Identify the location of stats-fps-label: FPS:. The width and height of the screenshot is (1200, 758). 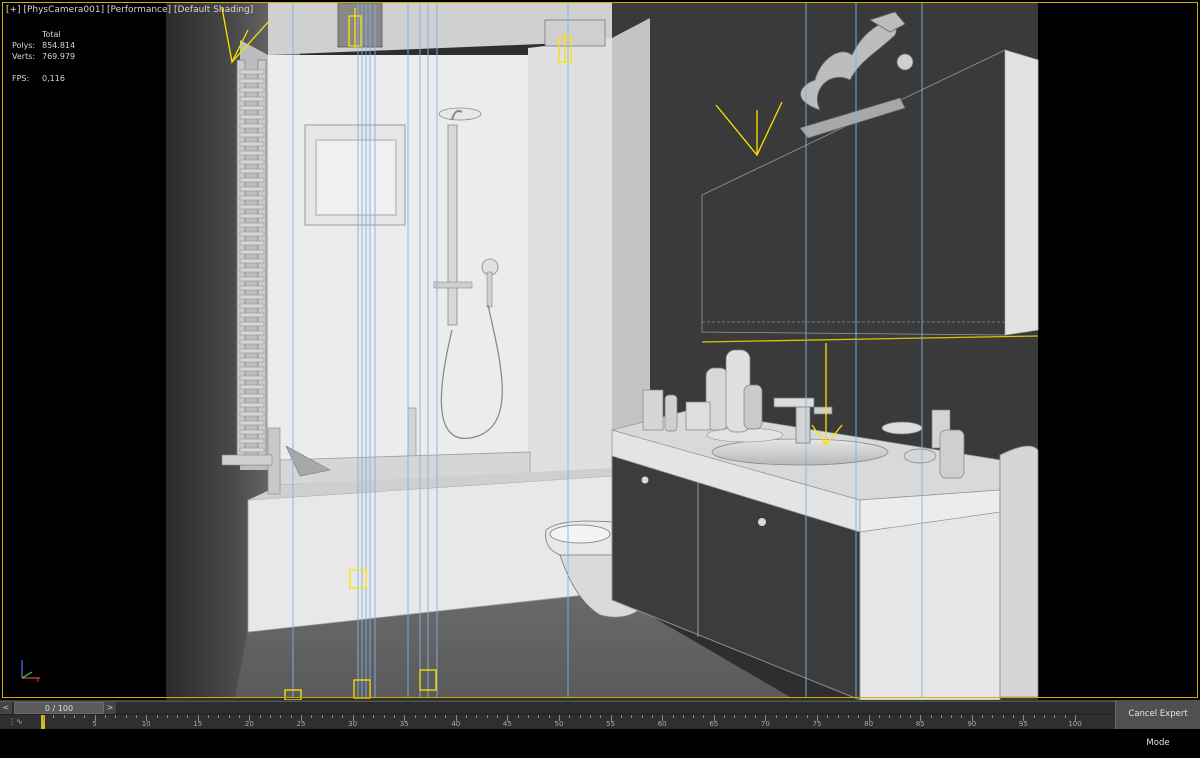
(21, 78).